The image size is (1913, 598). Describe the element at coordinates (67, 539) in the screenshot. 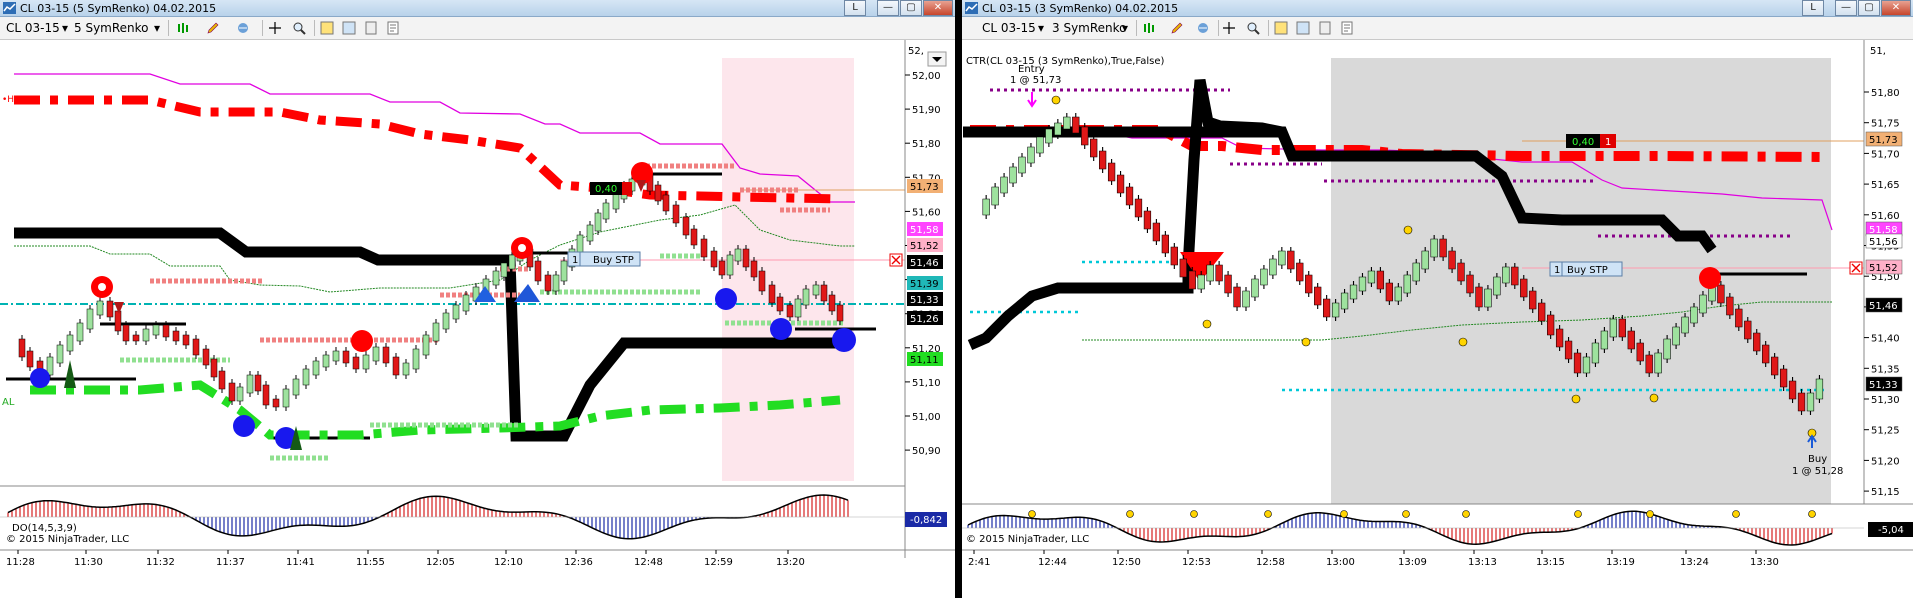

I see `copyright: © 2015 NinjaTrader, LLC` at that location.